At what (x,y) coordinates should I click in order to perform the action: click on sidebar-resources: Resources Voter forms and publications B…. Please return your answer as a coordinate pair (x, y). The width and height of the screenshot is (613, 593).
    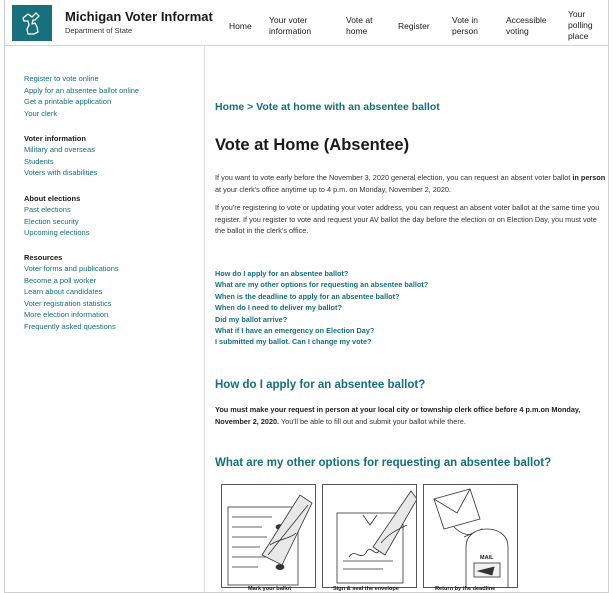
    Looking at the image, I should click on (71, 292).